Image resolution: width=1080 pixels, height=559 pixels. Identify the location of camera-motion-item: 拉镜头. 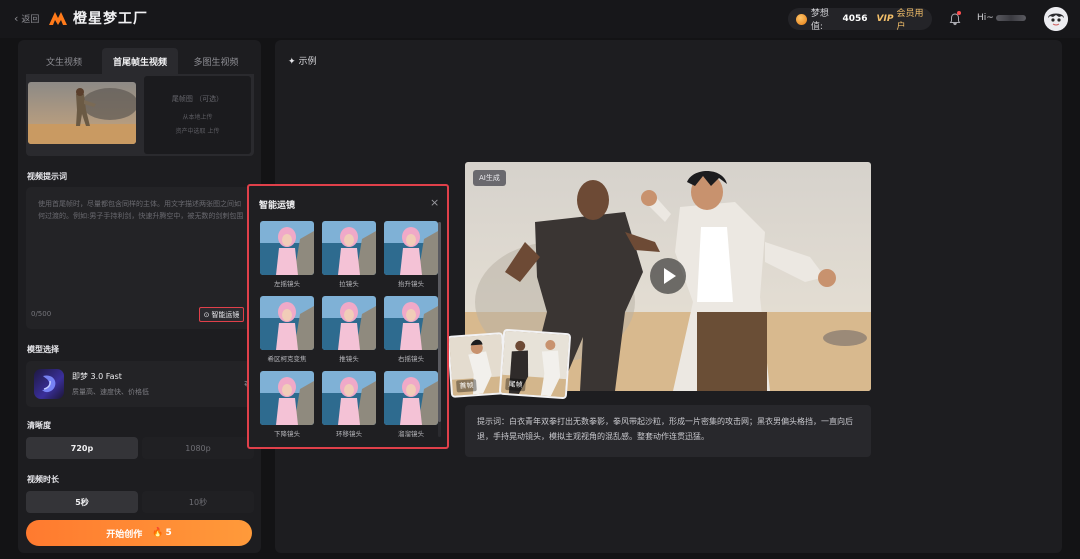
(349, 254).